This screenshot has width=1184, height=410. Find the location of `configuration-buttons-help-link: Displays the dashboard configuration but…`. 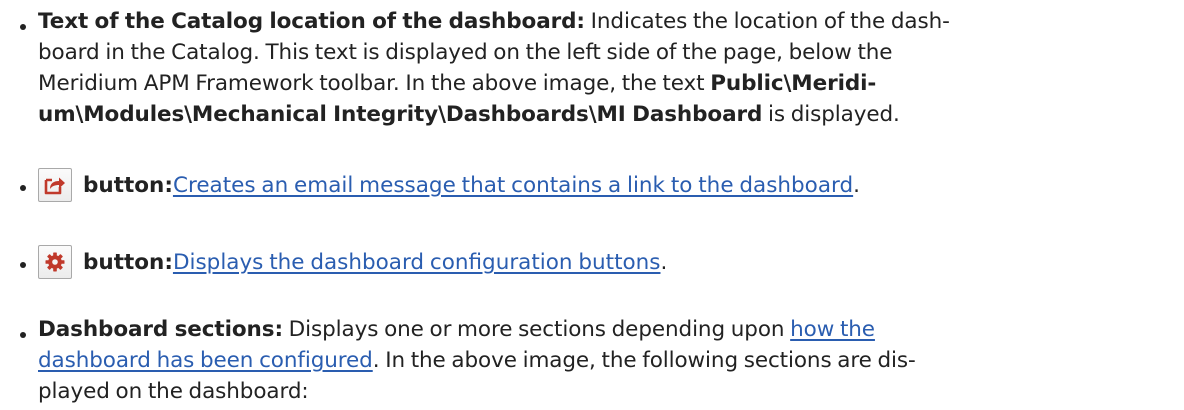

configuration-buttons-help-link: Displays the dashboard configuration but… is located at coordinates (417, 262).